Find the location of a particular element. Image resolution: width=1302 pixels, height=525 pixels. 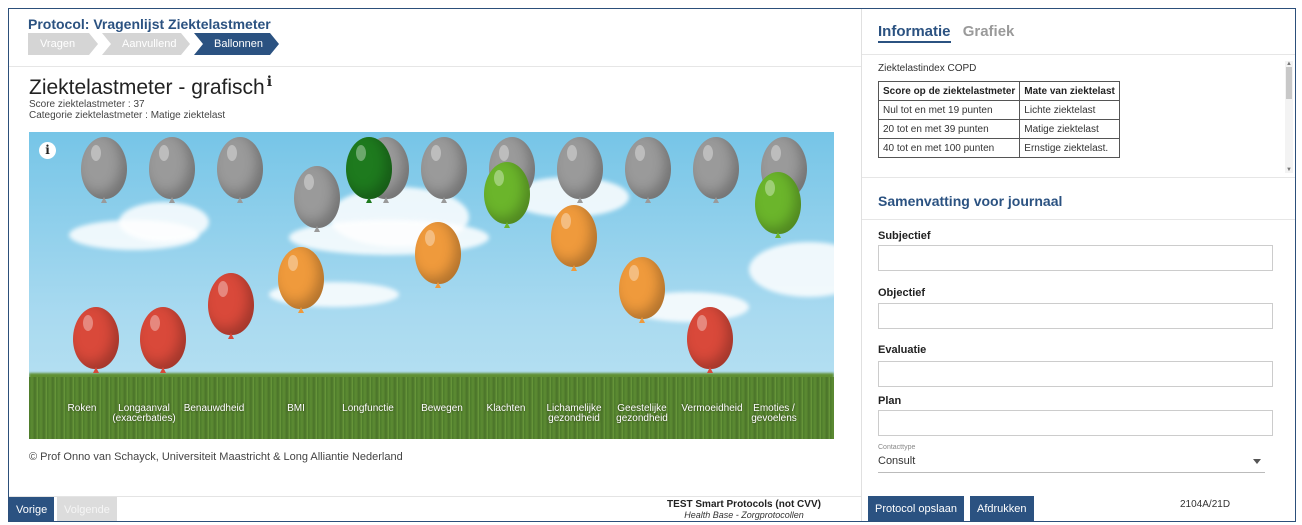

print-button: Afdrukken is located at coordinates (1002, 508).